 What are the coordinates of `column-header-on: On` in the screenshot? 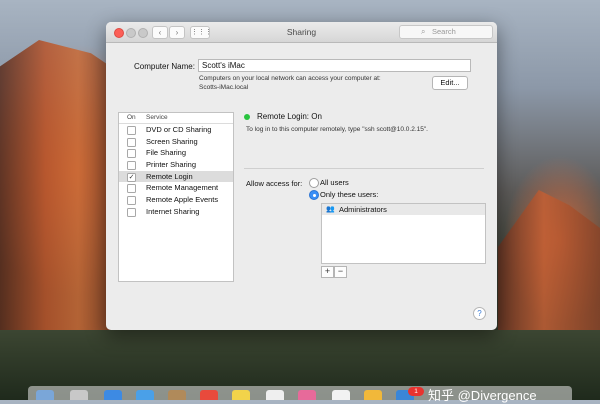 It's located at (131, 117).